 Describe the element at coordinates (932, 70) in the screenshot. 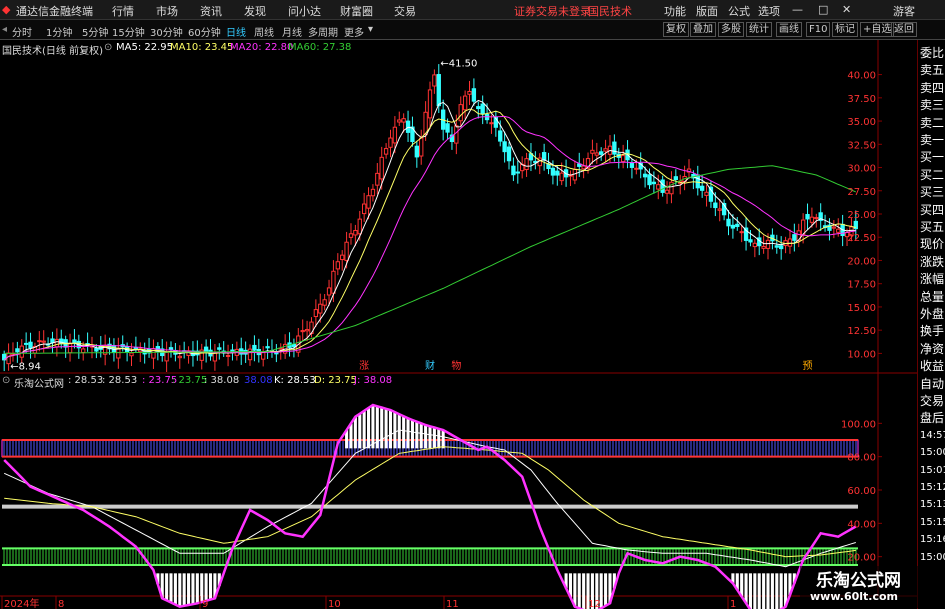

I see `quote-panel-item: 卖五` at that location.